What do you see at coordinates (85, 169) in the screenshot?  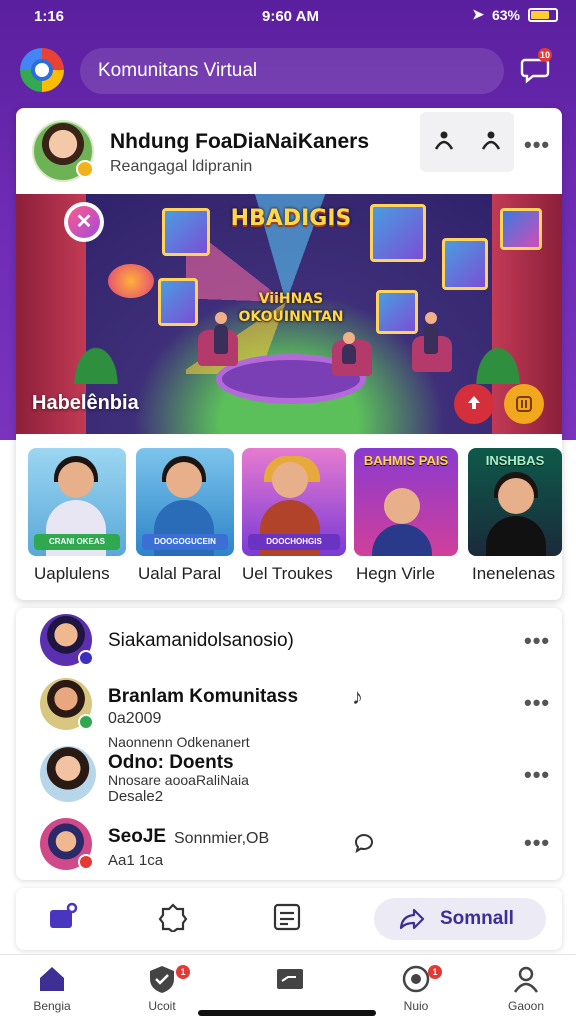 I see `verified-badge-icon` at bounding box center [85, 169].